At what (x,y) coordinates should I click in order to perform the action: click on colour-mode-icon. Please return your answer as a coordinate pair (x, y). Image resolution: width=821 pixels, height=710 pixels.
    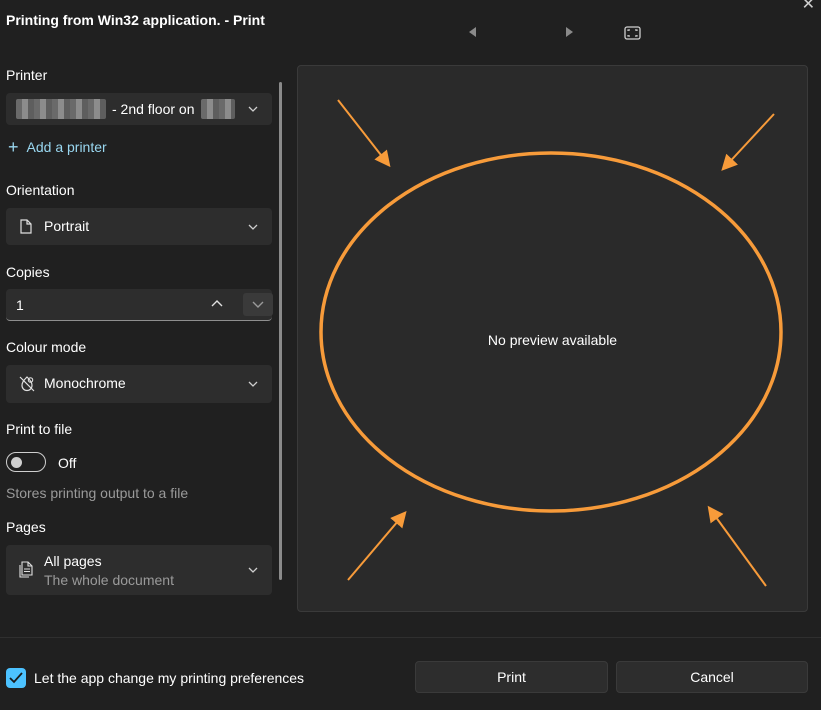
    Looking at the image, I should click on (27, 384).